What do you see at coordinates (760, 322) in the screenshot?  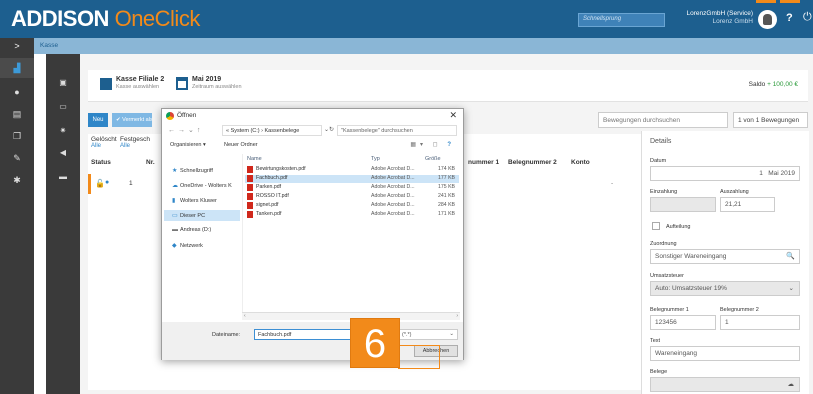 I see `belegnummer2-input: 1` at bounding box center [760, 322].